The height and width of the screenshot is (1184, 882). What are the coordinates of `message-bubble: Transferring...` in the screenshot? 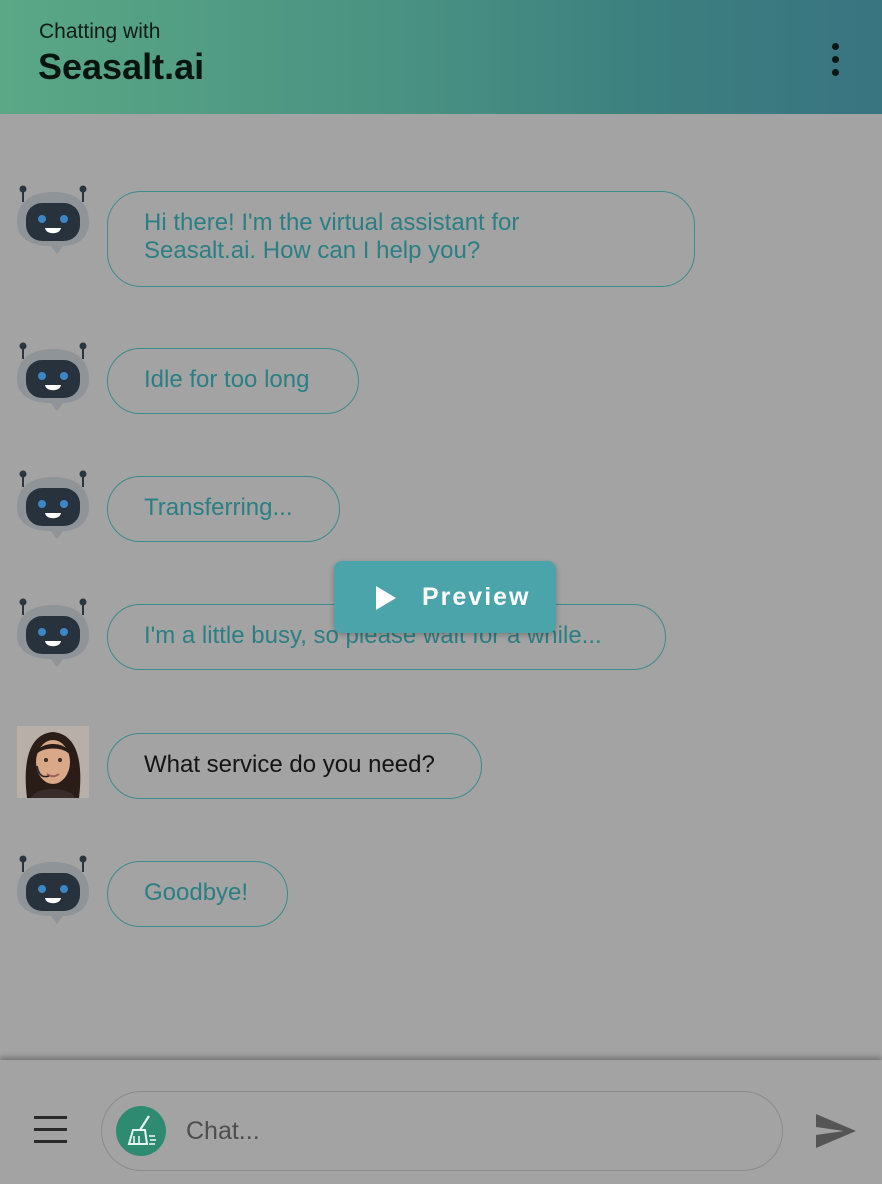 It's located at (223, 509).